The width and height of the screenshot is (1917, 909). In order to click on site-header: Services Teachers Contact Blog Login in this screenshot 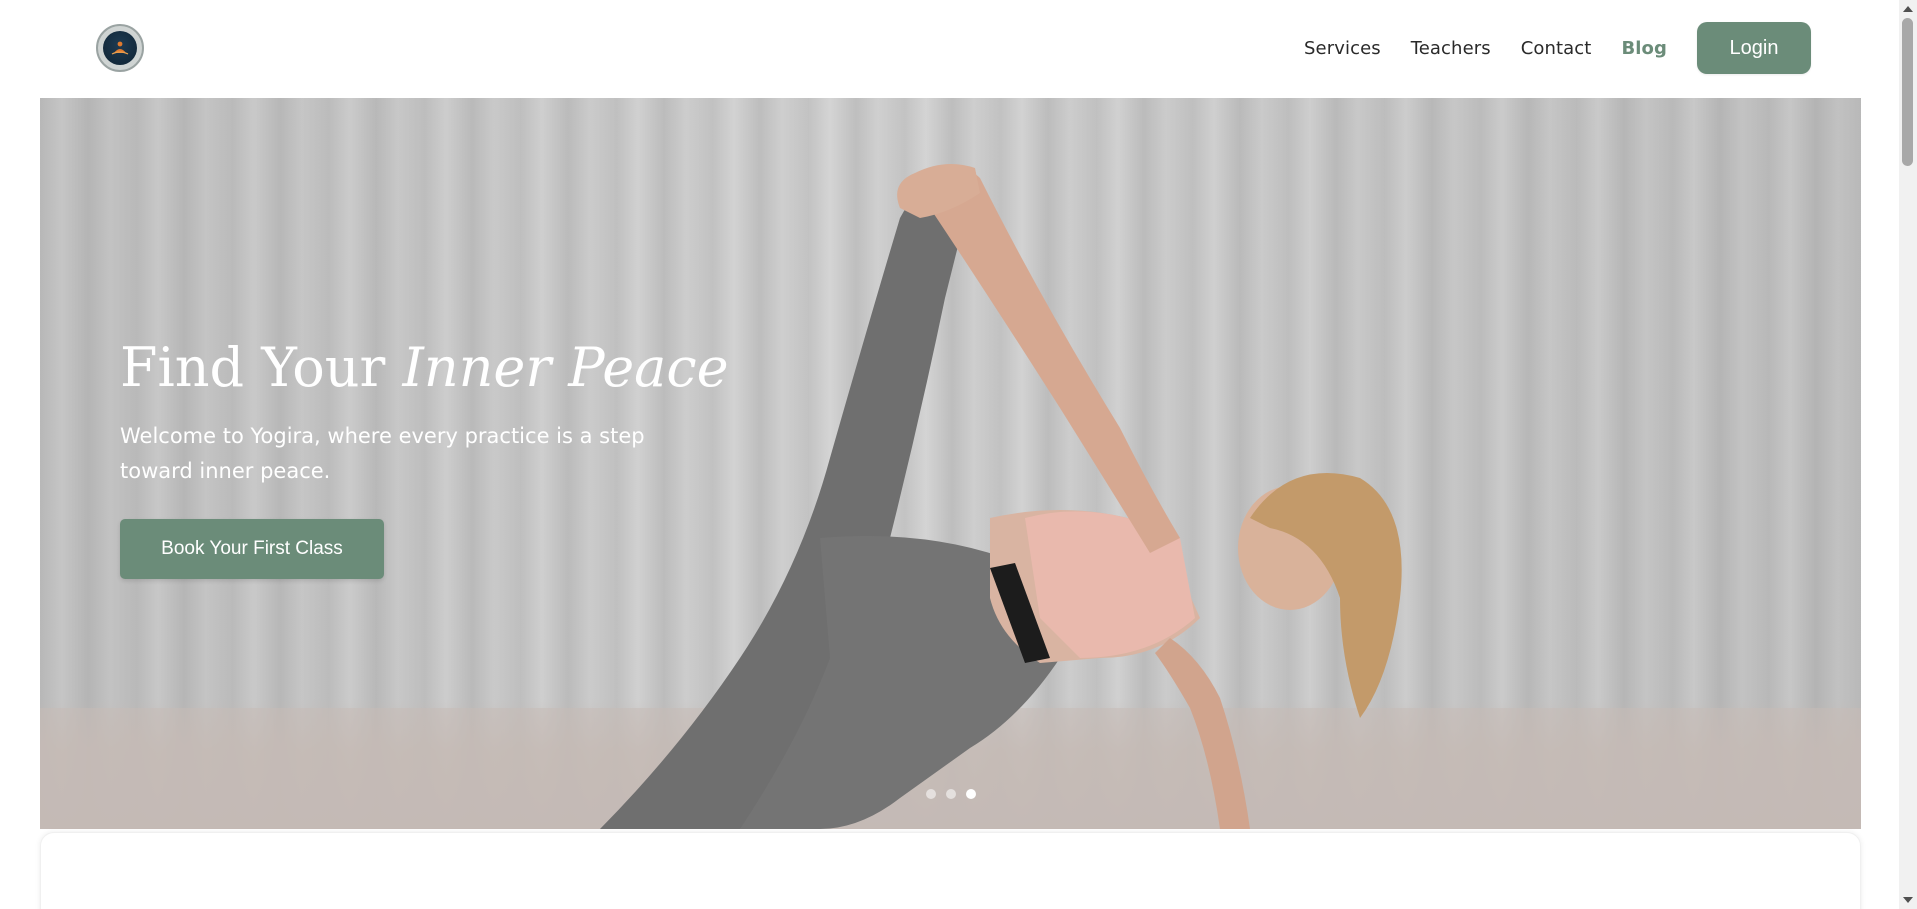, I will do `click(949, 48)`.